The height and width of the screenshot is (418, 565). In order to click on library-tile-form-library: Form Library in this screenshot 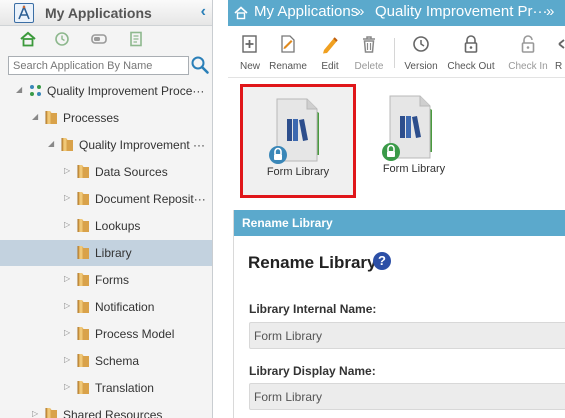, I will do `click(414, 141)`.